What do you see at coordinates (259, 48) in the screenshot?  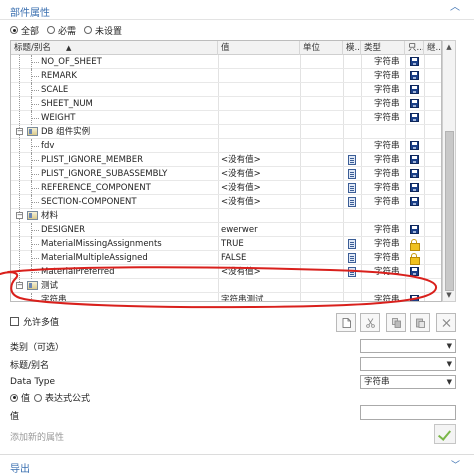 I see `column-value: 值` at bounding box center [259, 48].